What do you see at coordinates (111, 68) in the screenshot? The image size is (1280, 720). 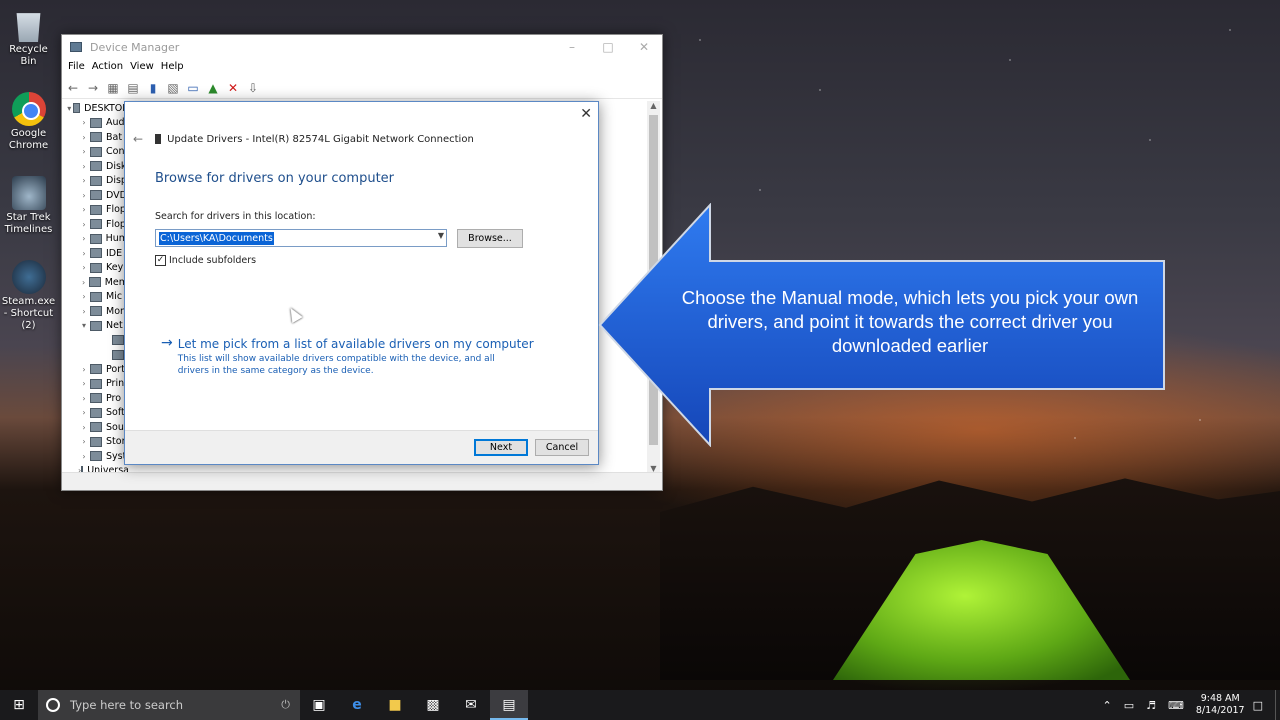 I see `menu-action: Action` at bounding box center [111, 68].